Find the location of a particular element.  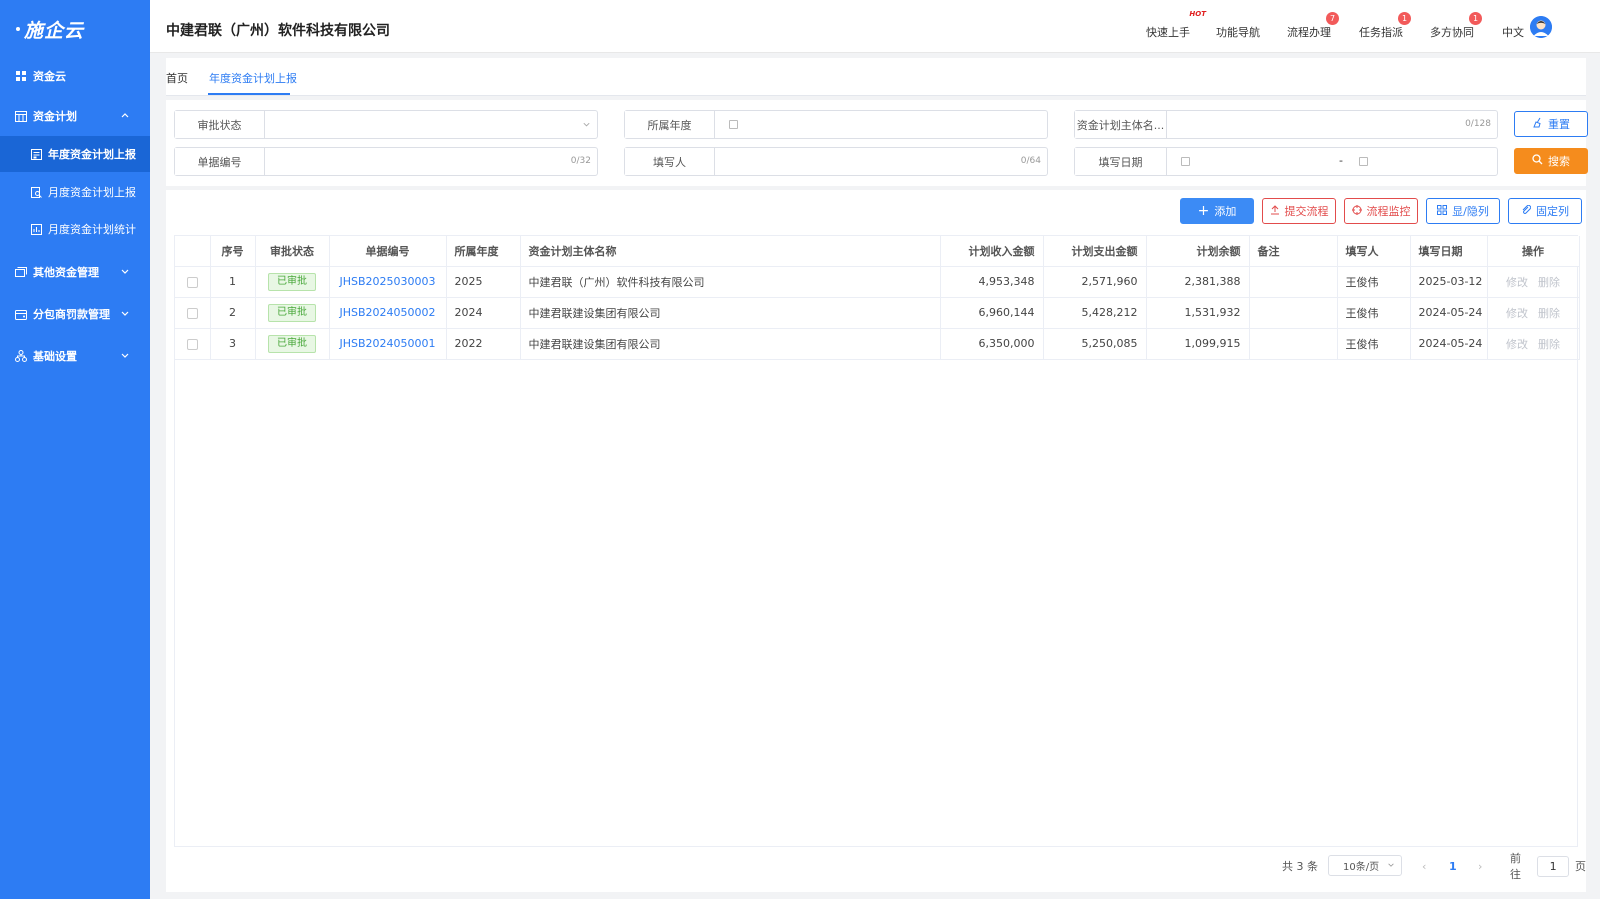

column-header: 所属年度 is located at coordinates (483, 251).